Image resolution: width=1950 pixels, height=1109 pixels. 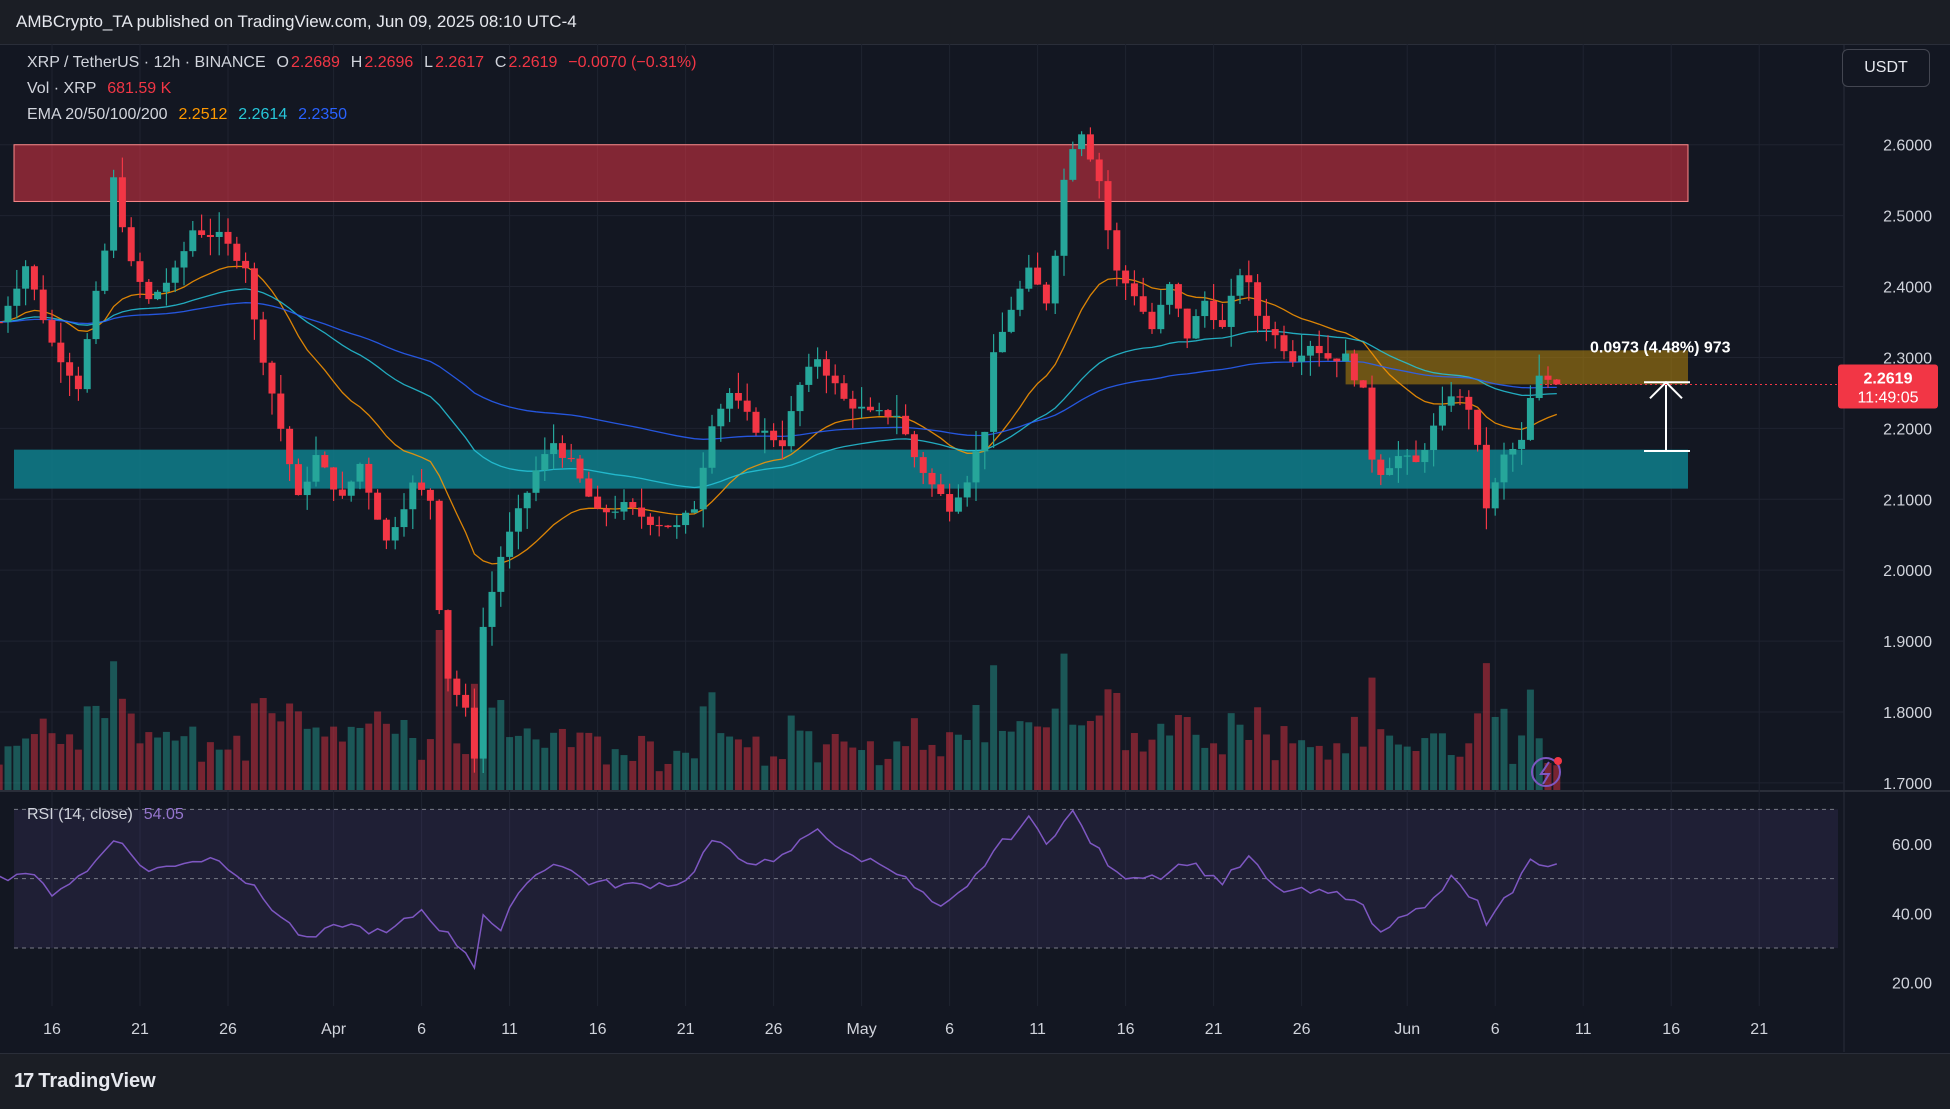 What do you see at coordinates (146, 62) in the screenshot?
I see `legend-symbol: XRP / TetherUS · 12h · BINANCE` at bounding box center [146, 62].